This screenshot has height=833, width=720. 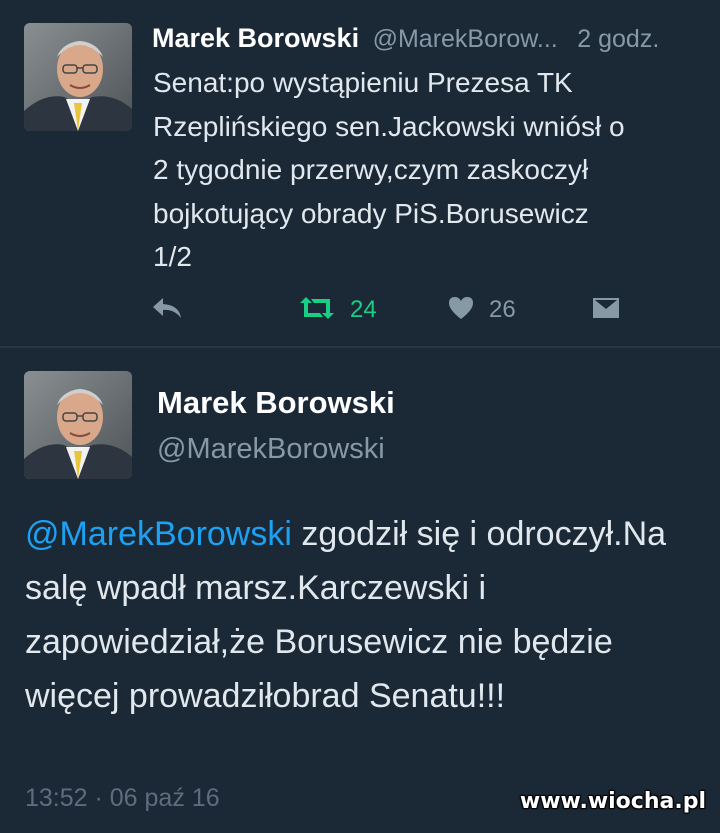 I want to click on retweet-count: 24, so click(x=363, y=309).